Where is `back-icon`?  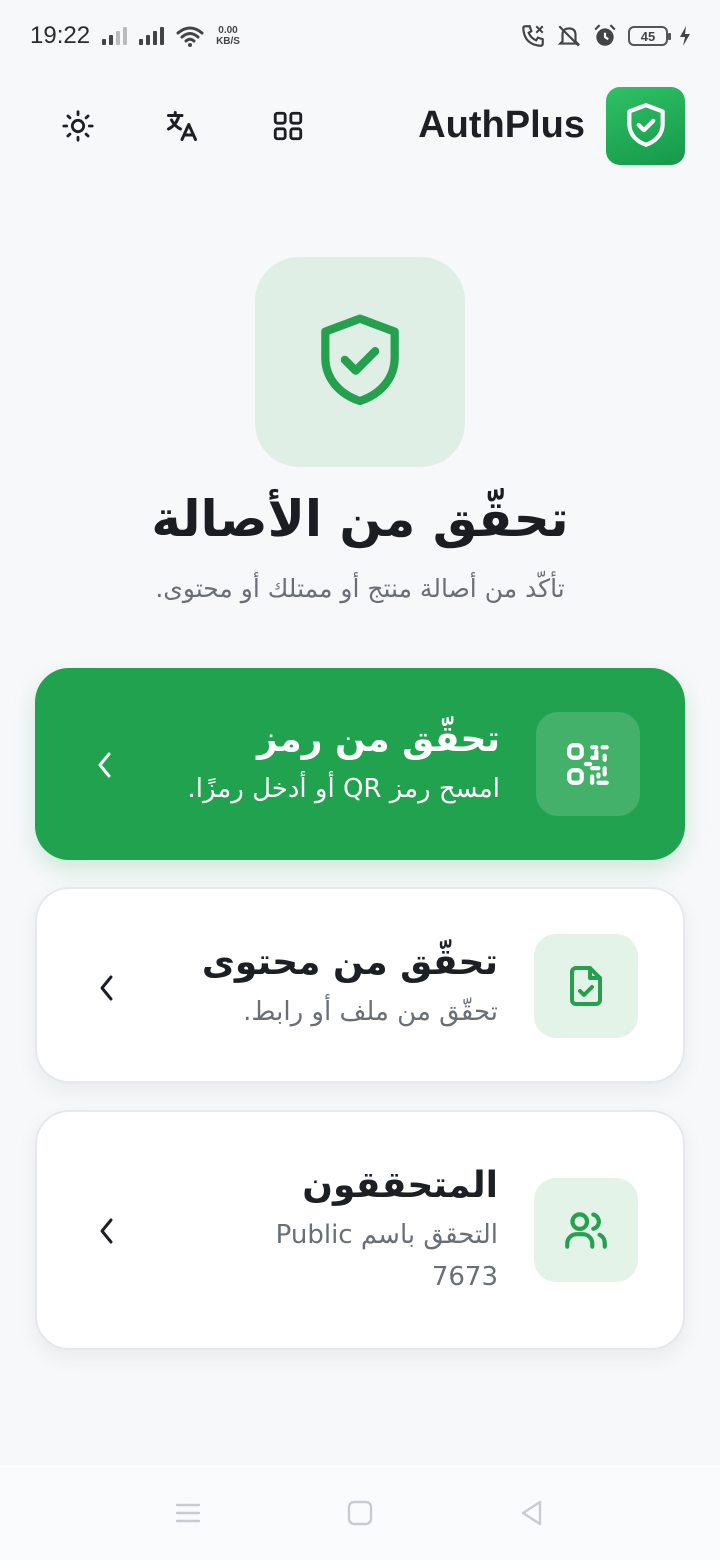
back-icon is located at coordinates (532, 1513).